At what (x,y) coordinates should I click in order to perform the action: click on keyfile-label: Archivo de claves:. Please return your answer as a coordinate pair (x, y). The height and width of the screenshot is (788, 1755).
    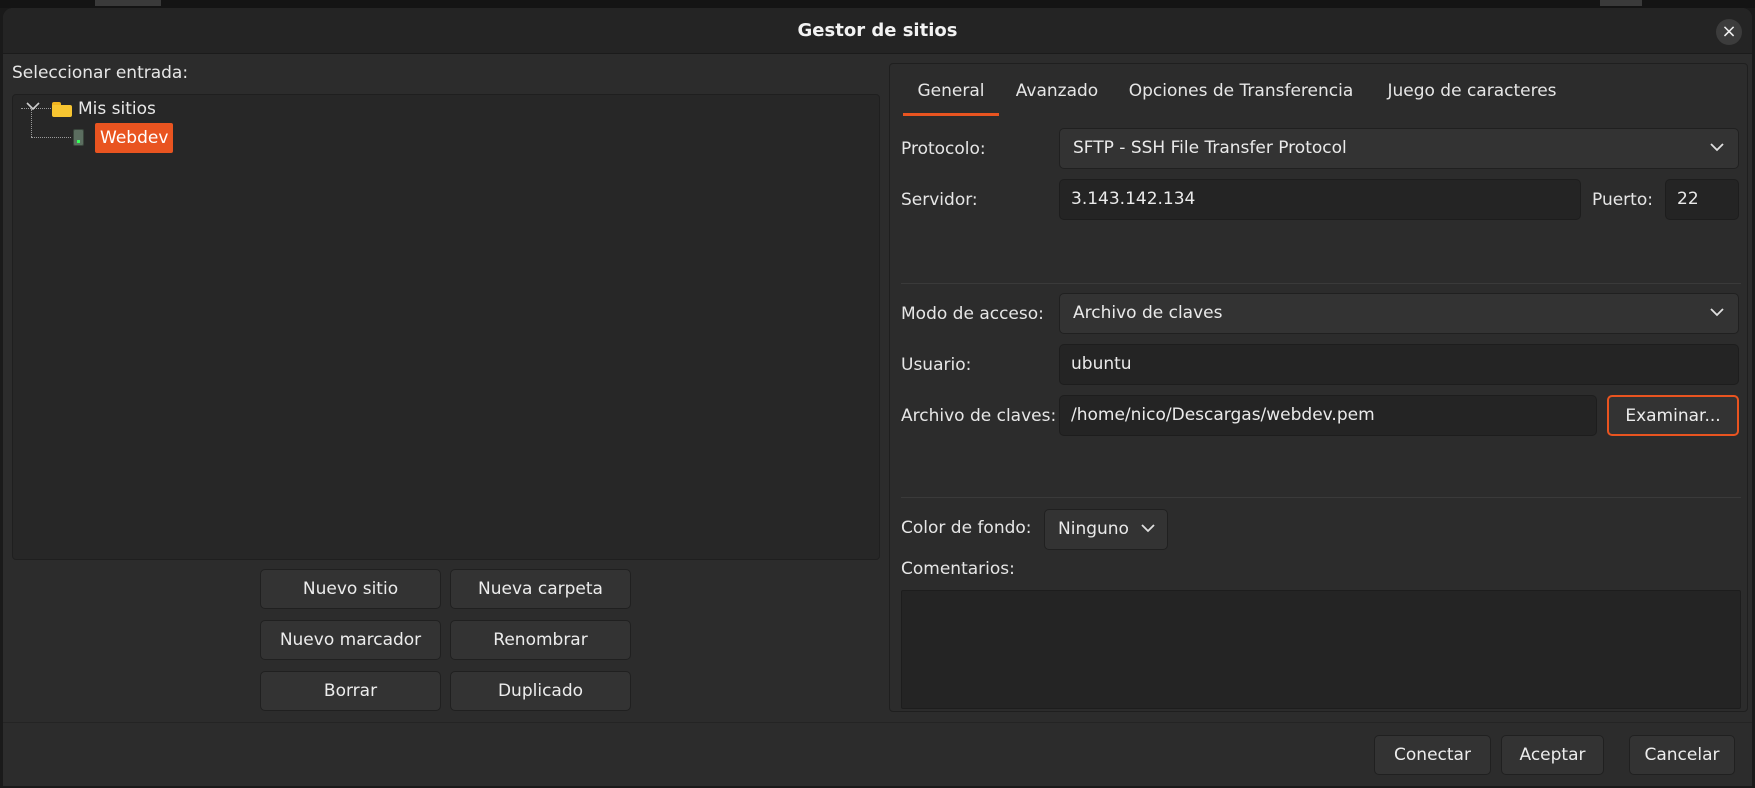
    Looking at the image, I should click on (979, 416).